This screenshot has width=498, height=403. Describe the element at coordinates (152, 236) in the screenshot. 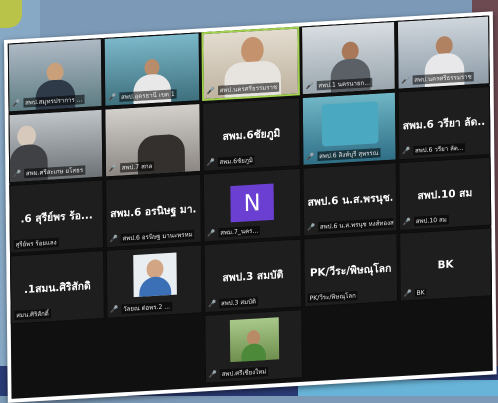

I see `participant-label: 🎤 สพป.6 อรนิษฐ มานะพรหม` at that location.